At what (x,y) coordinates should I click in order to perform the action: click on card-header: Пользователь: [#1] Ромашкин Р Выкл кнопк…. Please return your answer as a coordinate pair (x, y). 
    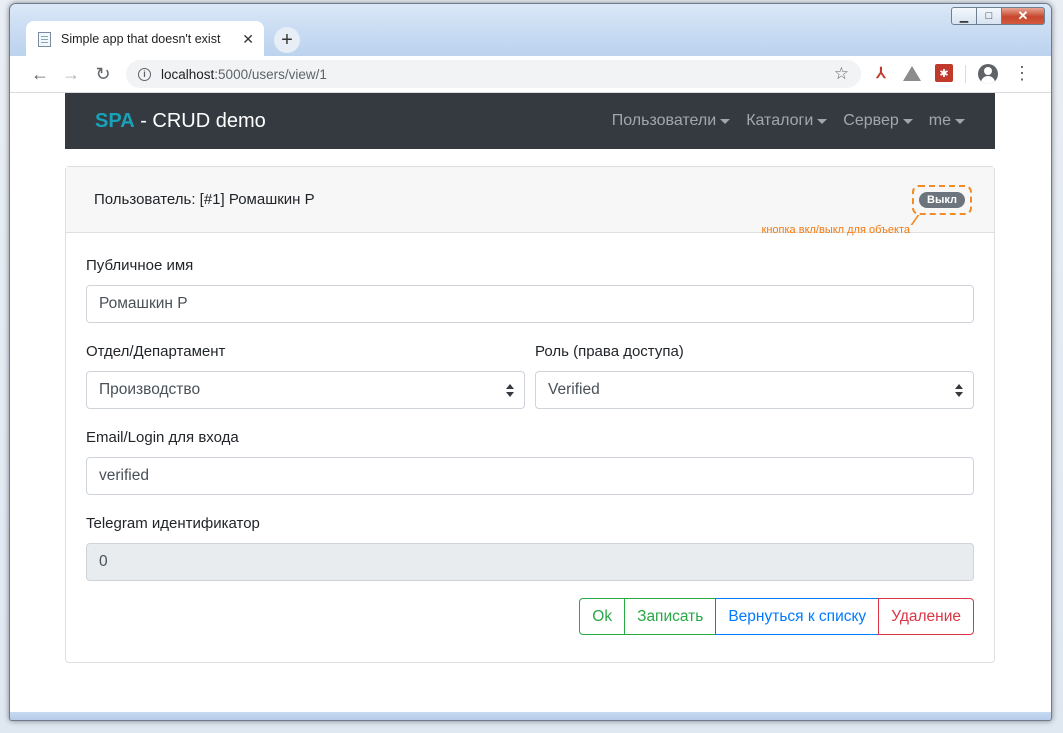
    Looking at the image, I should click on (530, 201).